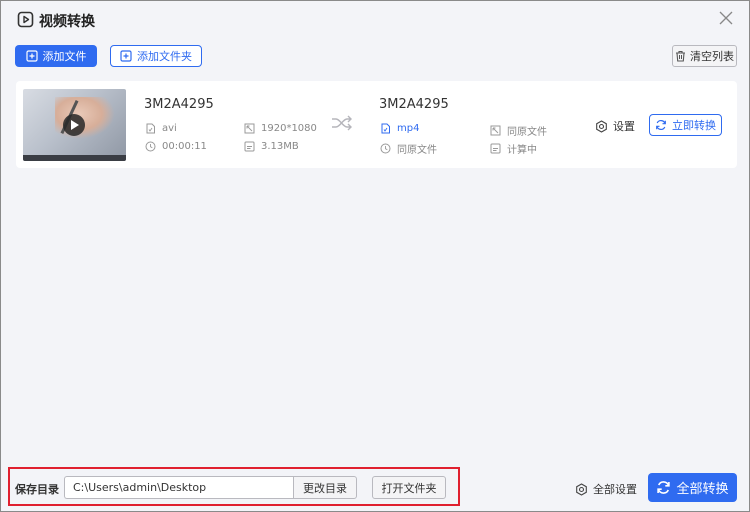 This screenshot has width=750, height=512. I want to click on item-settings-button: 设置, so click(615, 126).